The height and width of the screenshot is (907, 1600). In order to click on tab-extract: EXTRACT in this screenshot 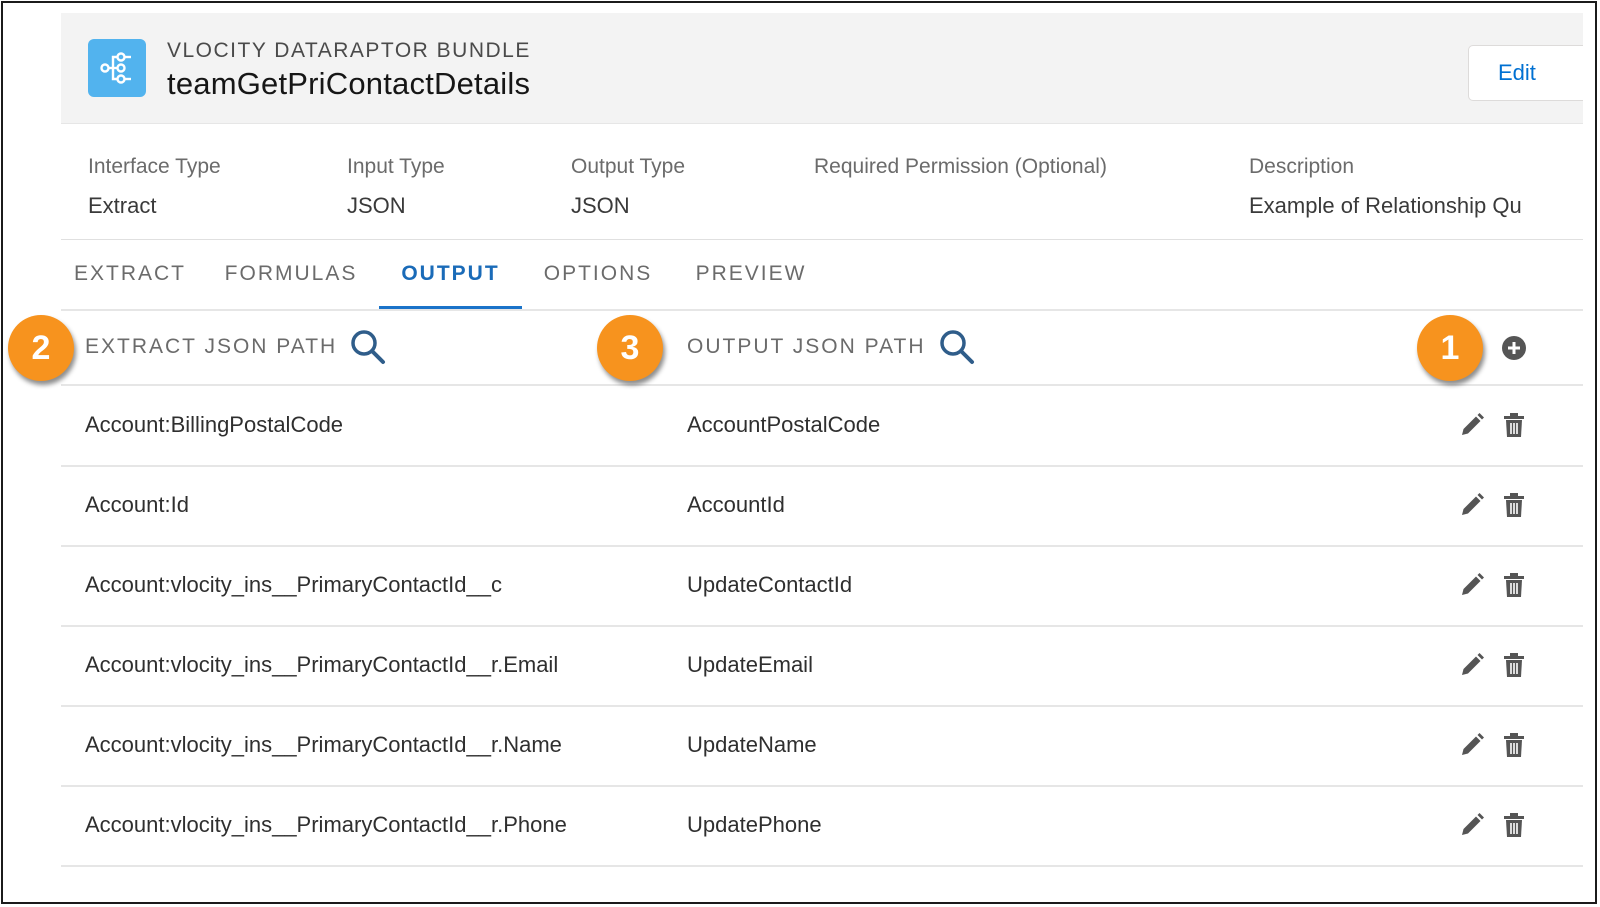, I will do `click(130, 274)`.